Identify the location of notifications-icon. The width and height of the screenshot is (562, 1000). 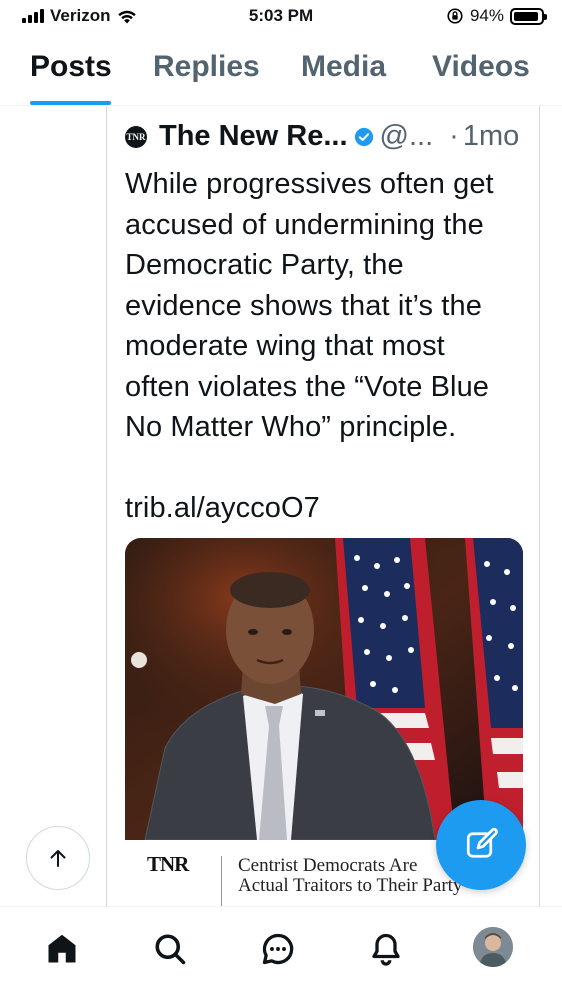
(386, 949).